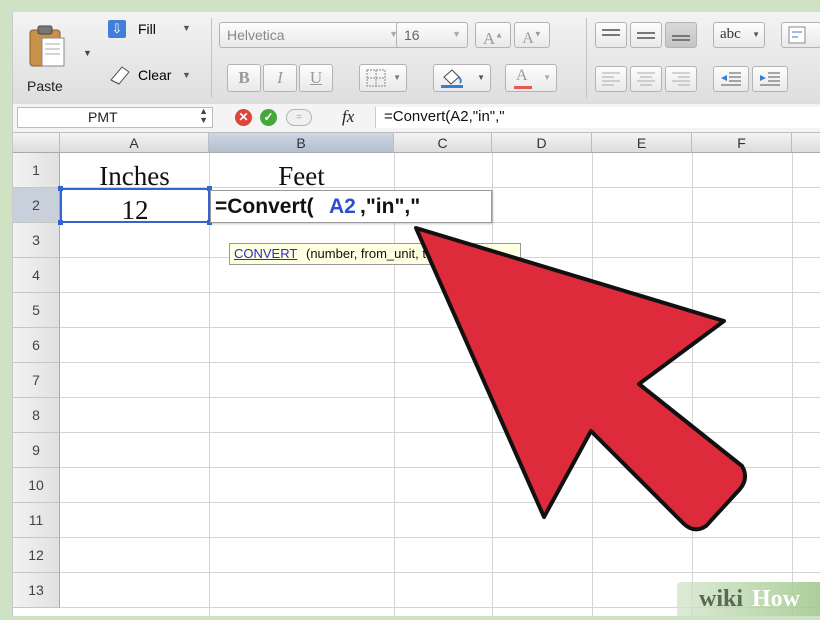  What do you see at coordinates (256, 35) in the screenshot?
I see `font-name-value: Helvetica` at bounding box center [256, 35].